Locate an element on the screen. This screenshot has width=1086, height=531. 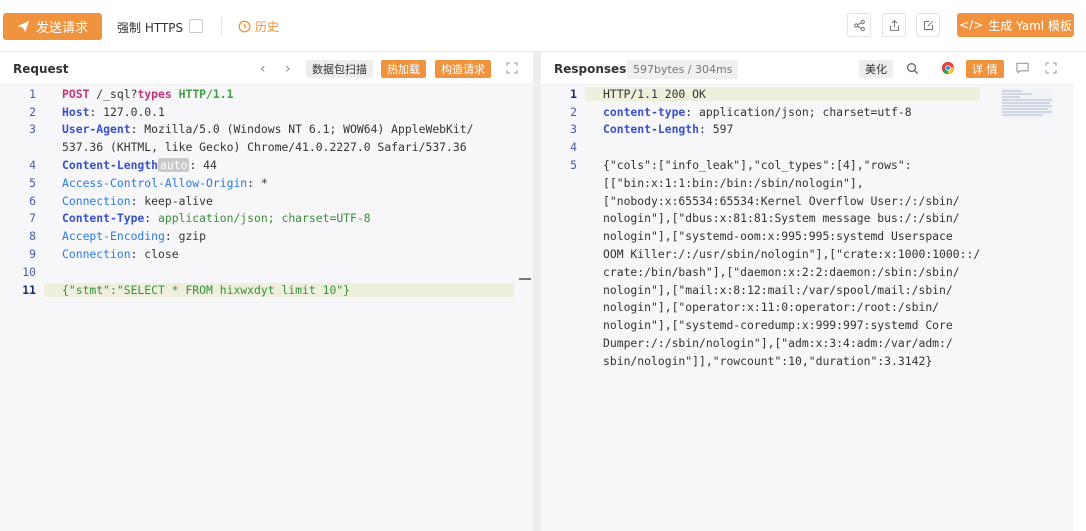
code-icon: </> is located at coordinates (971, 25).